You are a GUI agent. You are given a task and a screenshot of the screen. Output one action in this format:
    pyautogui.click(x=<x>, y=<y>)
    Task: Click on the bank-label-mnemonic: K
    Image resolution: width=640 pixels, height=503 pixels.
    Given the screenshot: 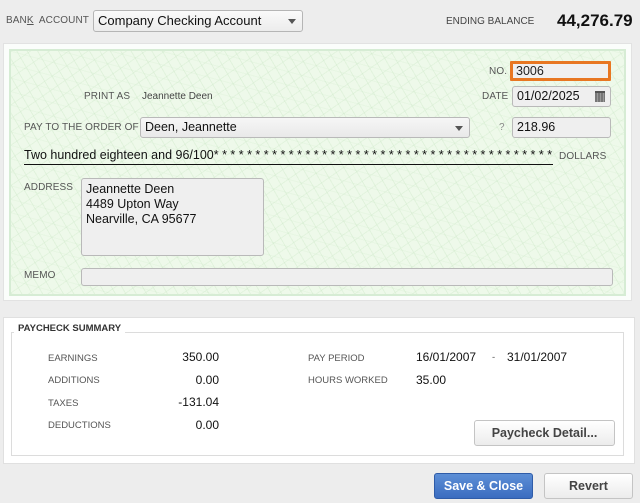 What is the action you would take?
    pyautogui.click(x=30, y=20)
    